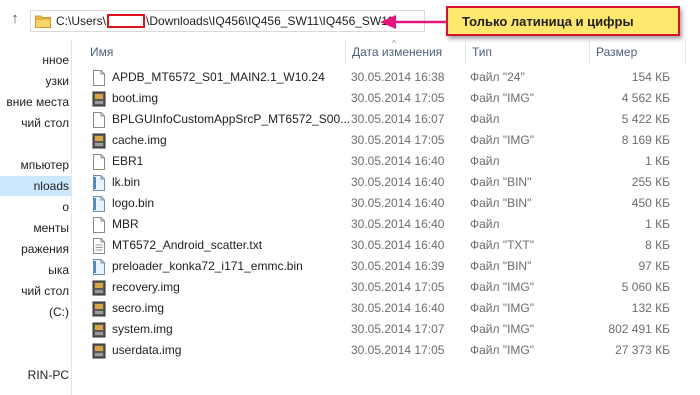  What do you see at coordinates (35, 270) in the screenshot?
I see `nav-item: ыка` at bounding box center [35, 270].